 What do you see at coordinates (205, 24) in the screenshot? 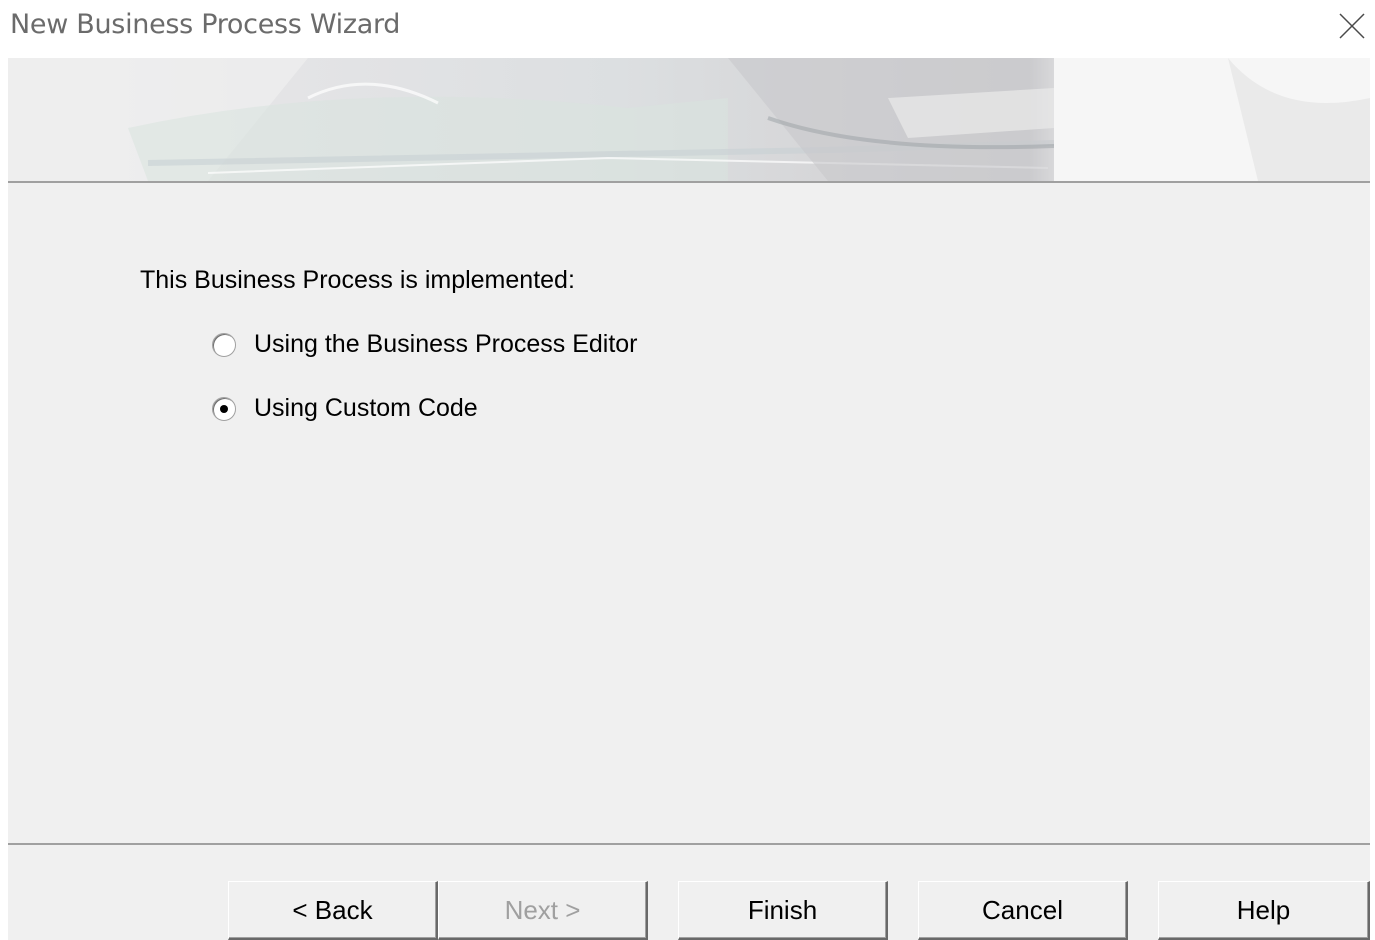
I see `window-title: New Business Process Wizard` at bounding box center [205, 24].